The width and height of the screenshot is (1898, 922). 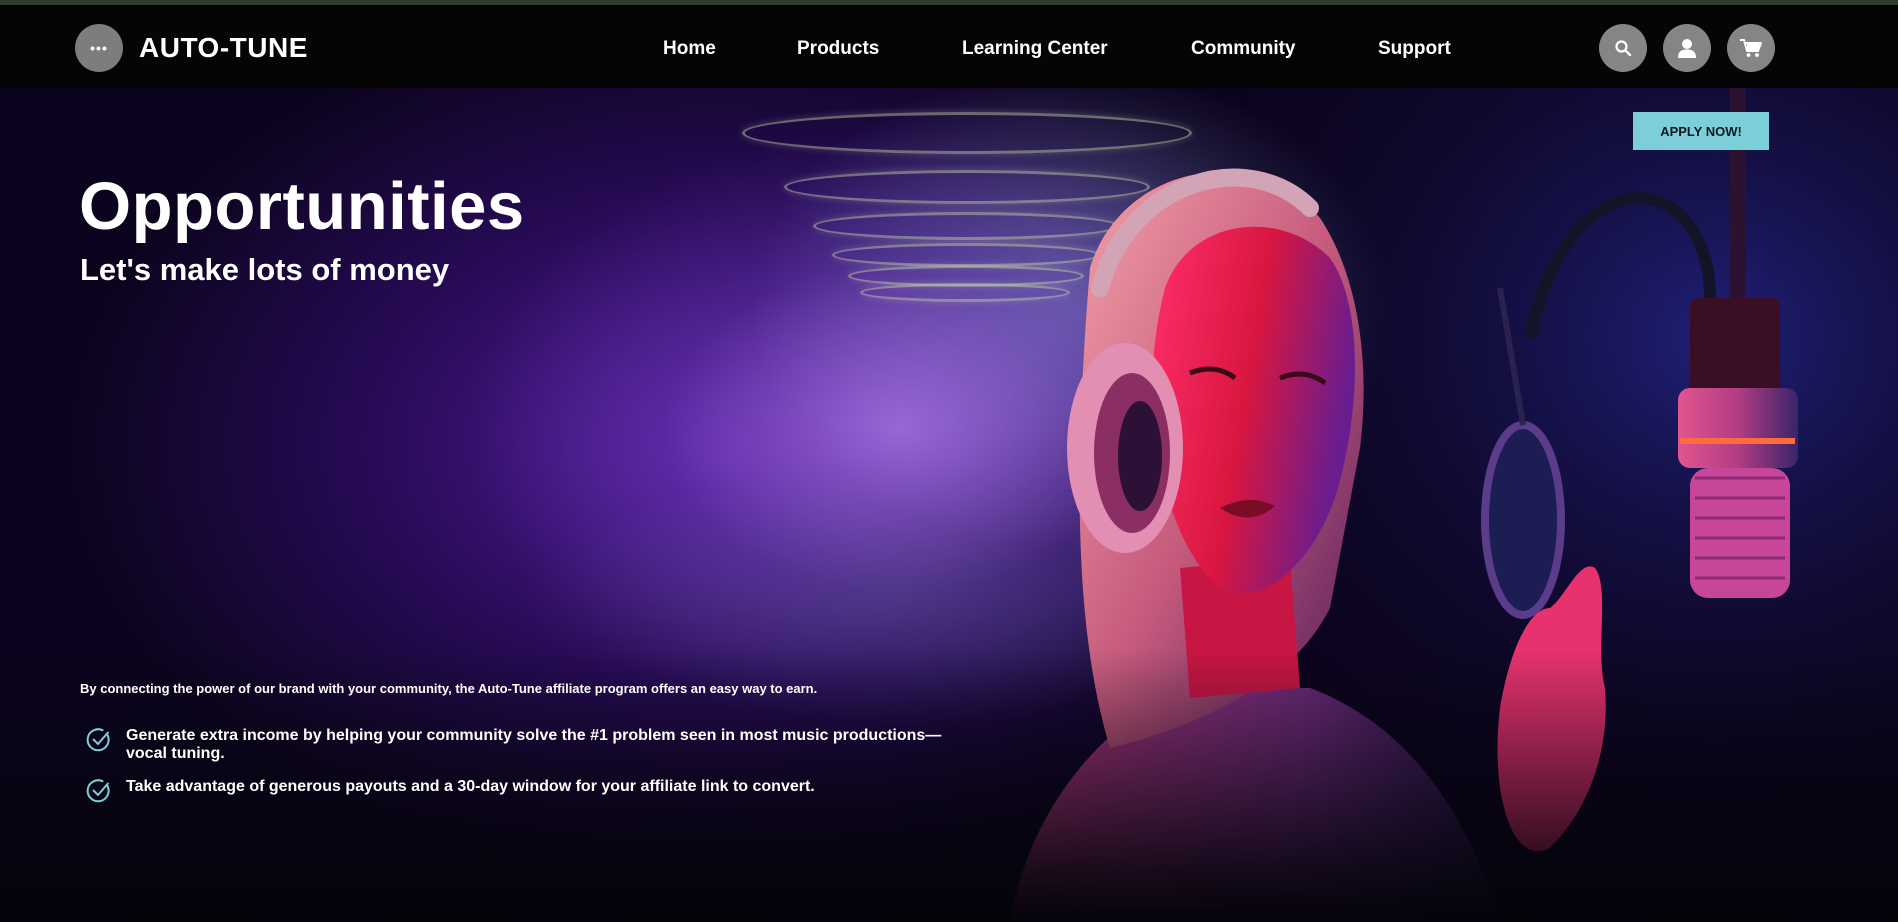 What do you see at coordinates (838, 49) in the screenshot?
I see `nav-products: Products` at bounding box center [838, 49].